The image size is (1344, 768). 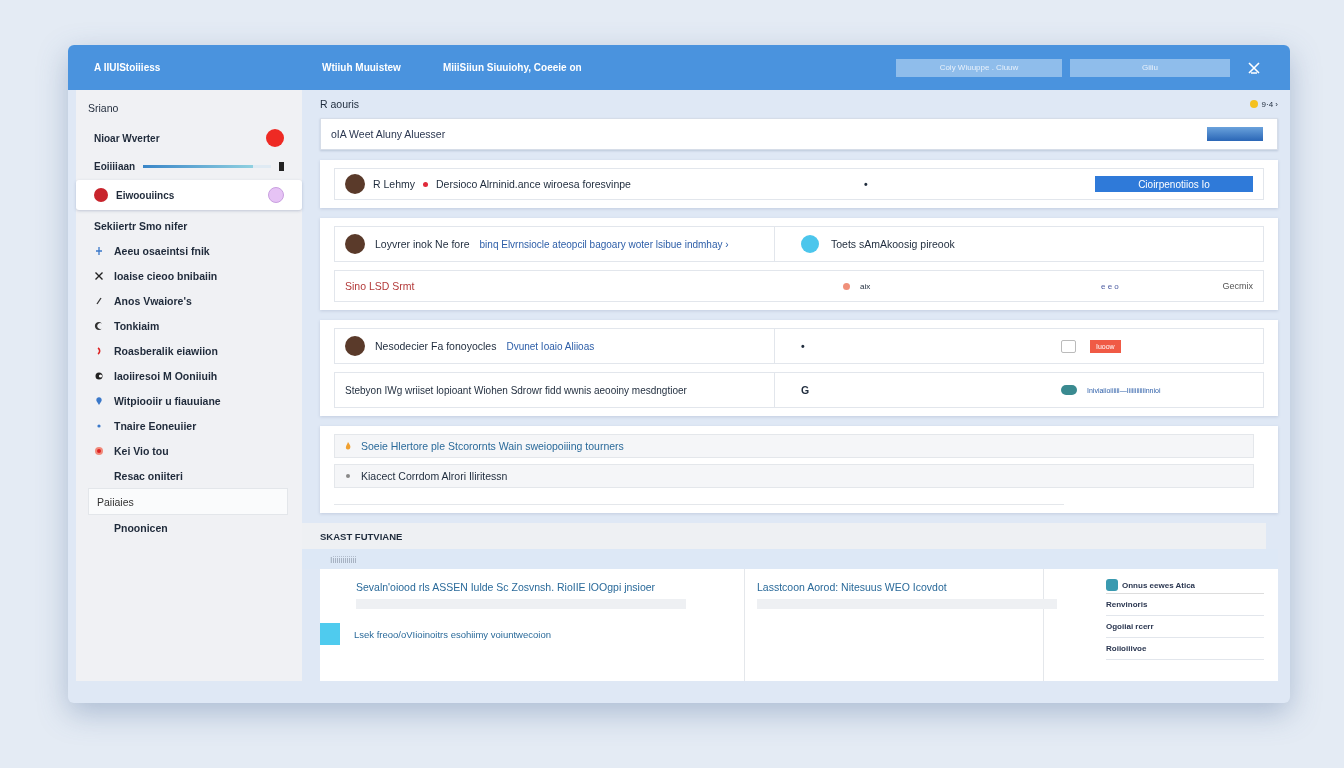 I want to click on item-label: Iaoiiresoi M Ooniiuih, so click(x=166, y=375).